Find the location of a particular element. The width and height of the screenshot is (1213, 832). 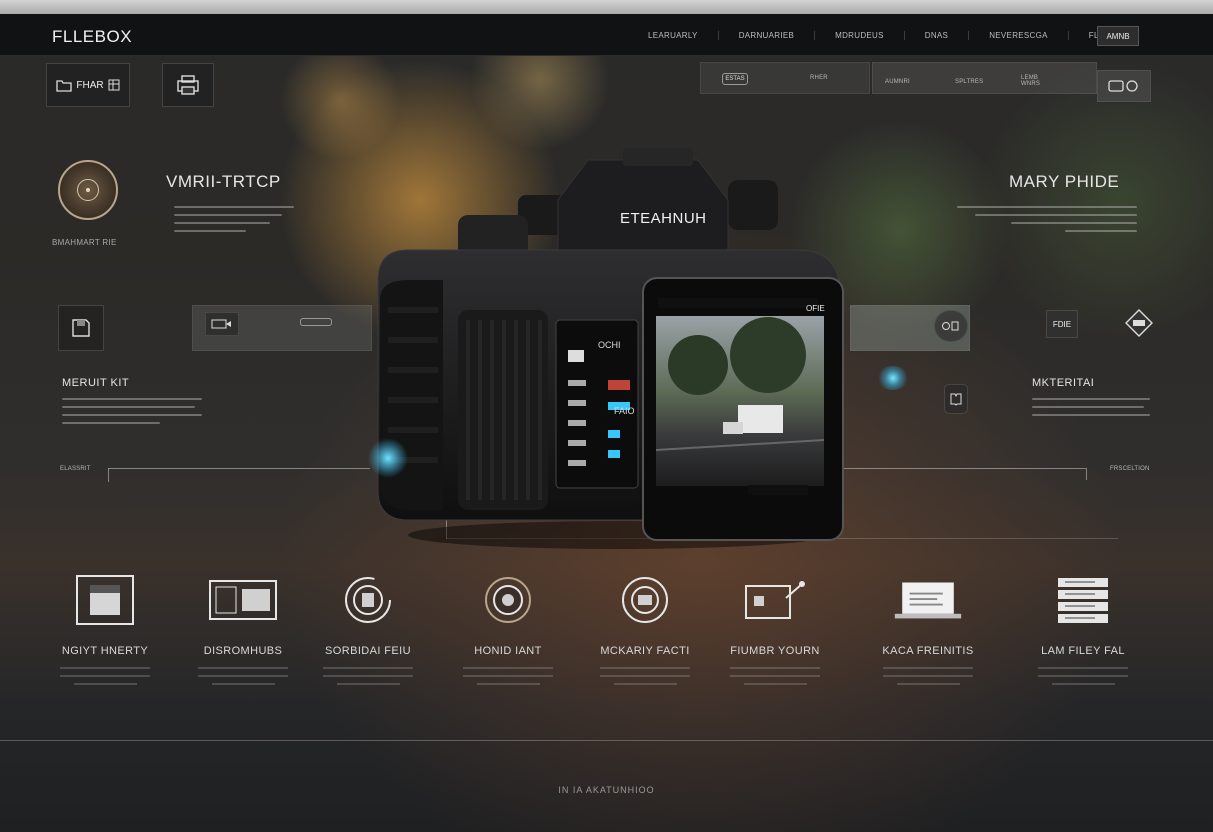

right-connector is located at coordinates (963, 468).